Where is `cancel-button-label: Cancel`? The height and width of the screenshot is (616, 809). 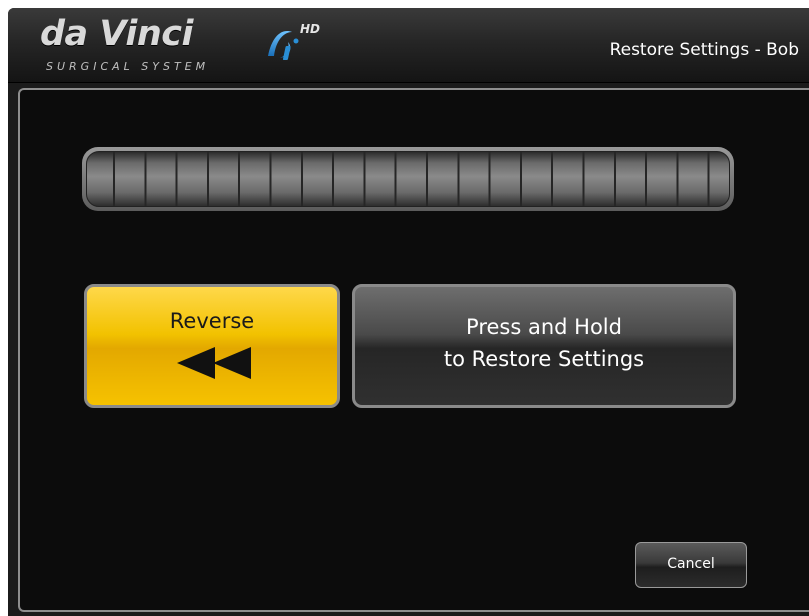
cancel-button-label: Cancel is located at coordinates (691, 564).